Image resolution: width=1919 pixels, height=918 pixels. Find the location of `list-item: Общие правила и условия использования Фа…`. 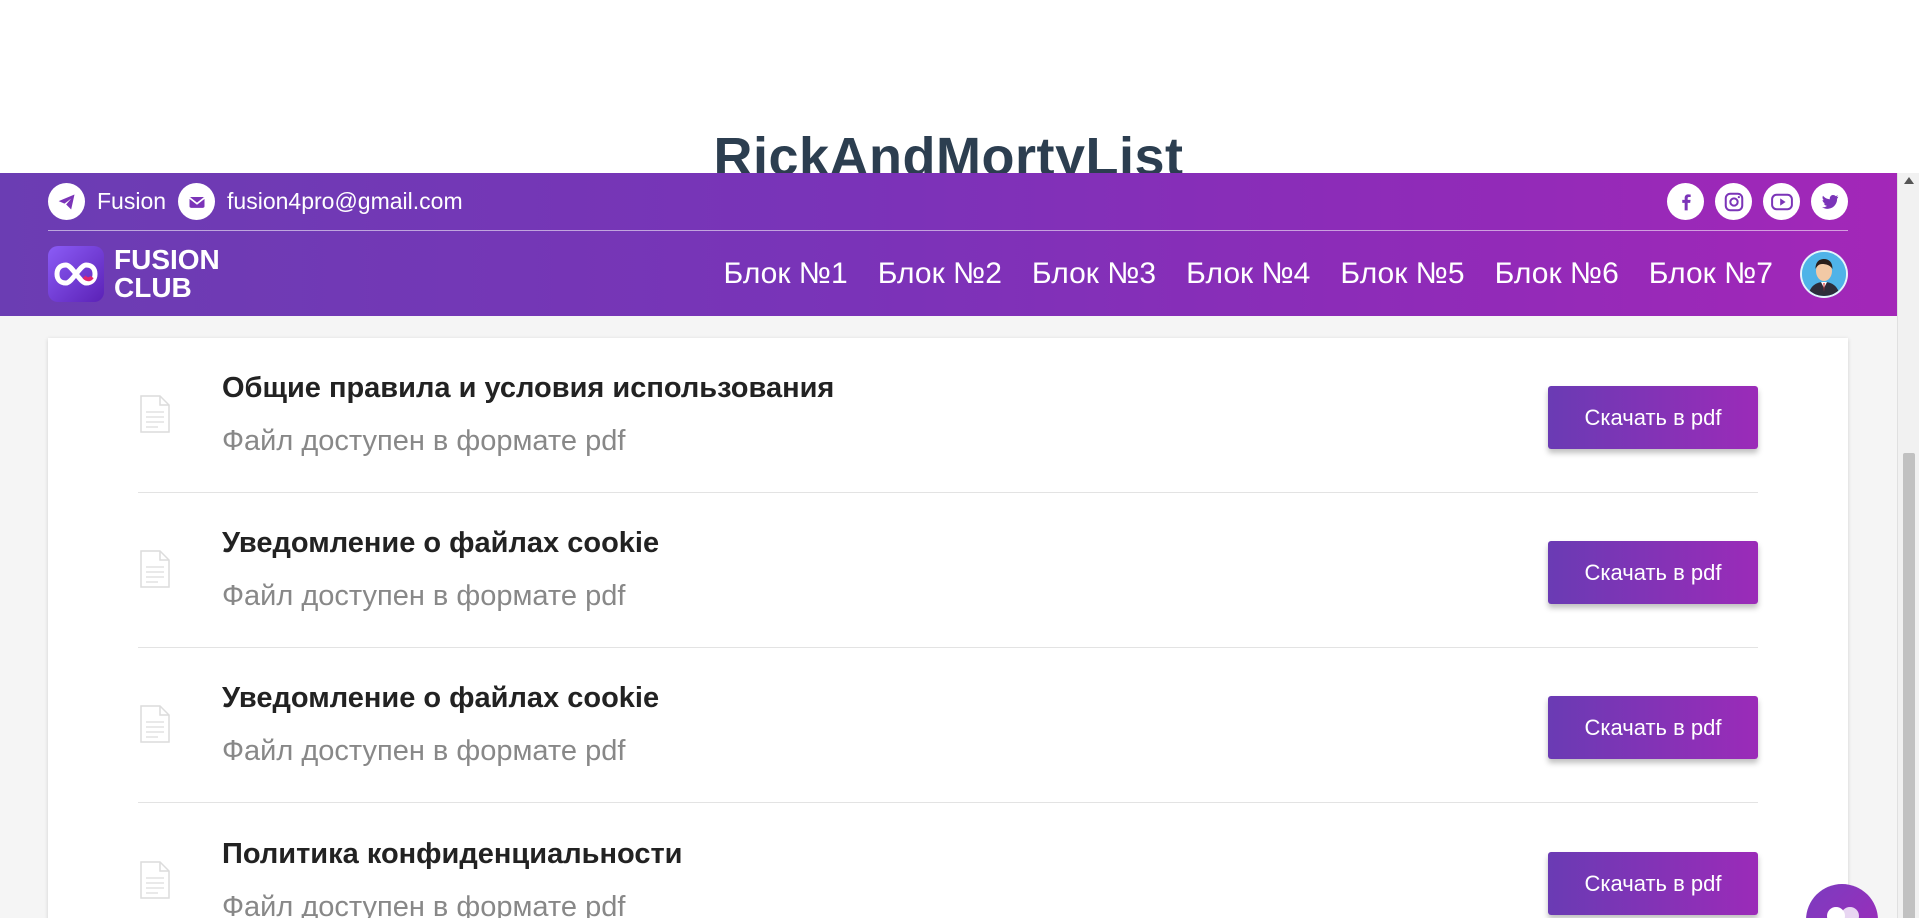

list-item: Общие правила и условия использования Фа… is located at coordinates (948, 415).